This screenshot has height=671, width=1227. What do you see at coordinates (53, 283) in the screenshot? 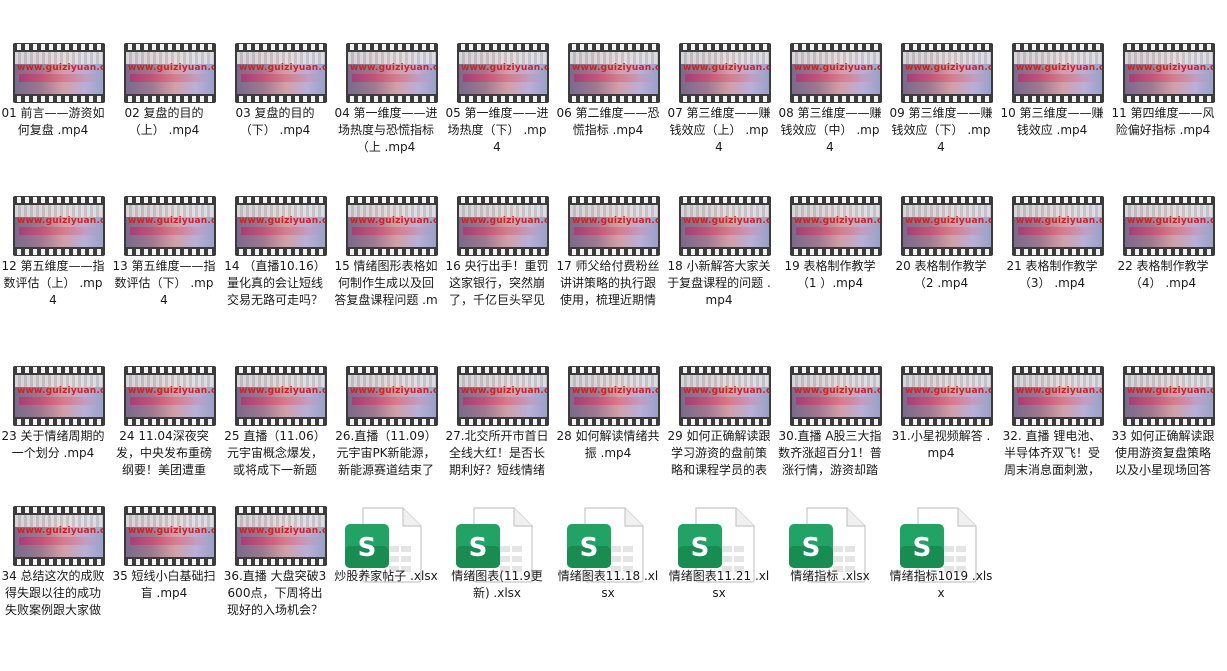
I see `file-name-label: 12 第五维度——指数评估（上） .mp4` at bounding box center [53, 283].